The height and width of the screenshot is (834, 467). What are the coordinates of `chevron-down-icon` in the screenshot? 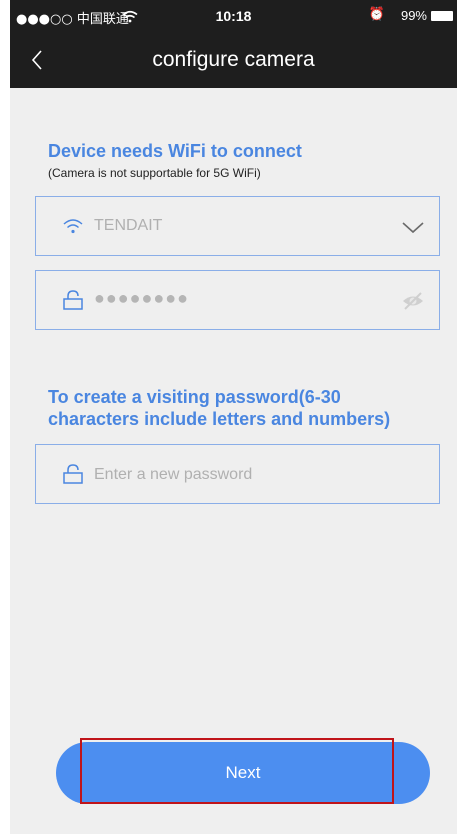 It's located at (413, 227).